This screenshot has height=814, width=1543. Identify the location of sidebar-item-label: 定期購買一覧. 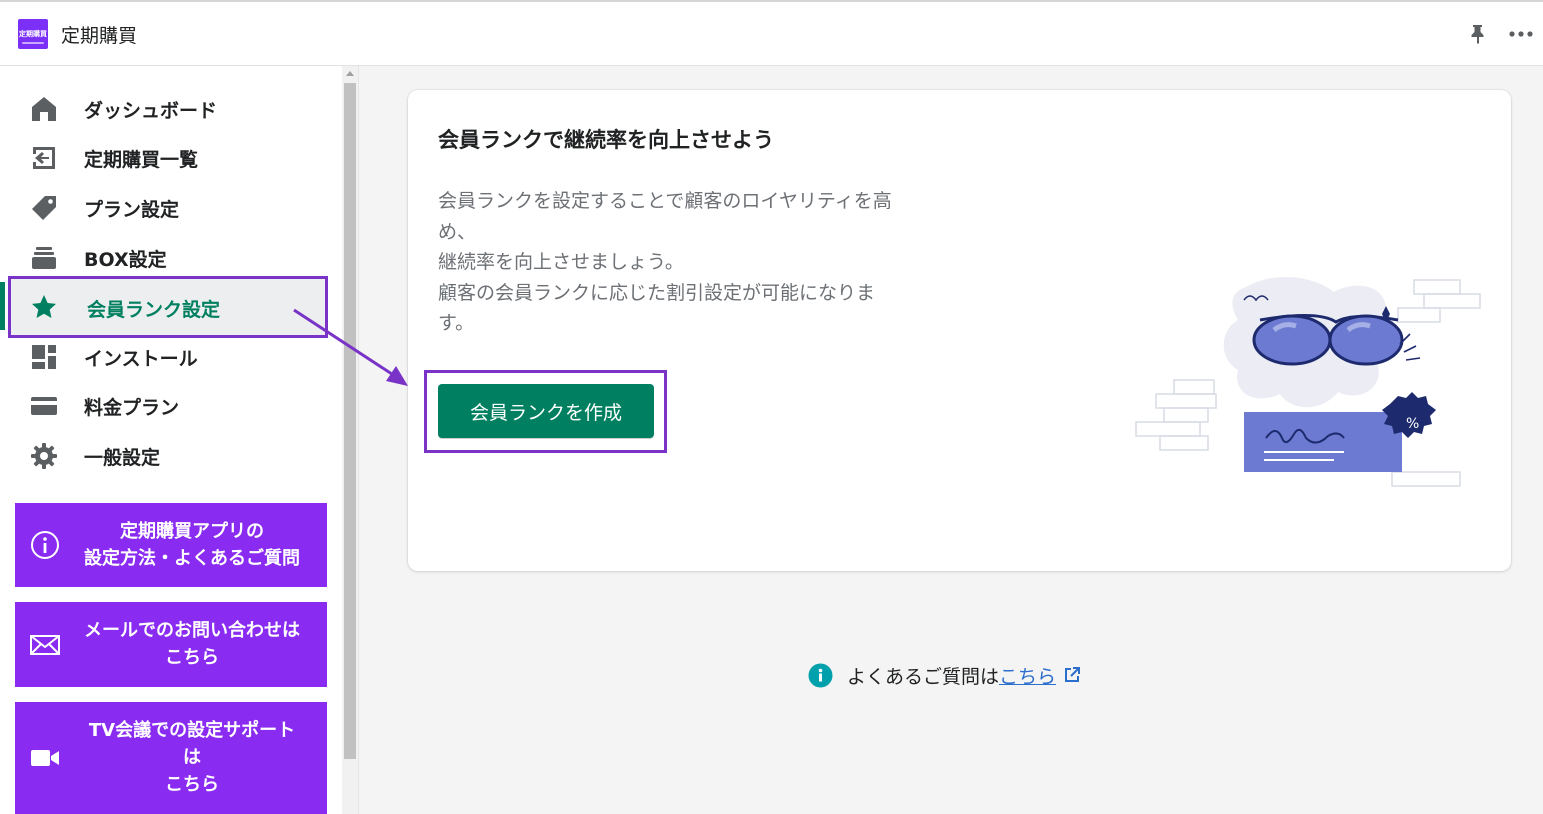
(141, 160).